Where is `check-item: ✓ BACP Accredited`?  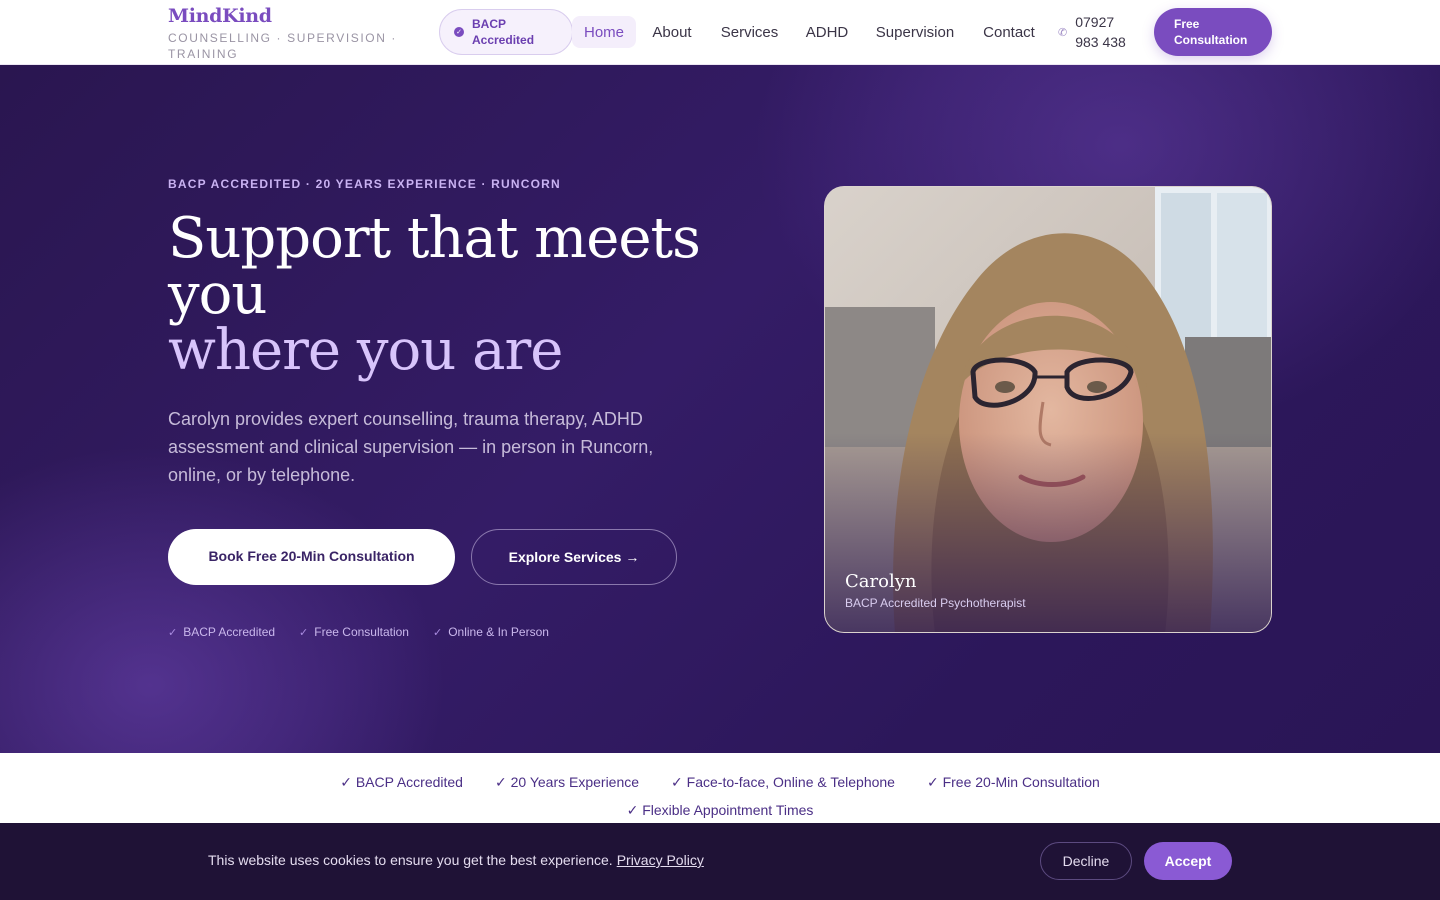 check-item: ✓ BACP Accredited is located at coordinates (221, 632).